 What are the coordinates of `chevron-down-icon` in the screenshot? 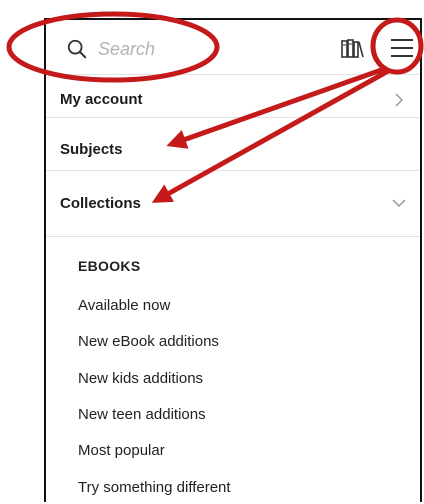 It's located at (399, 203).